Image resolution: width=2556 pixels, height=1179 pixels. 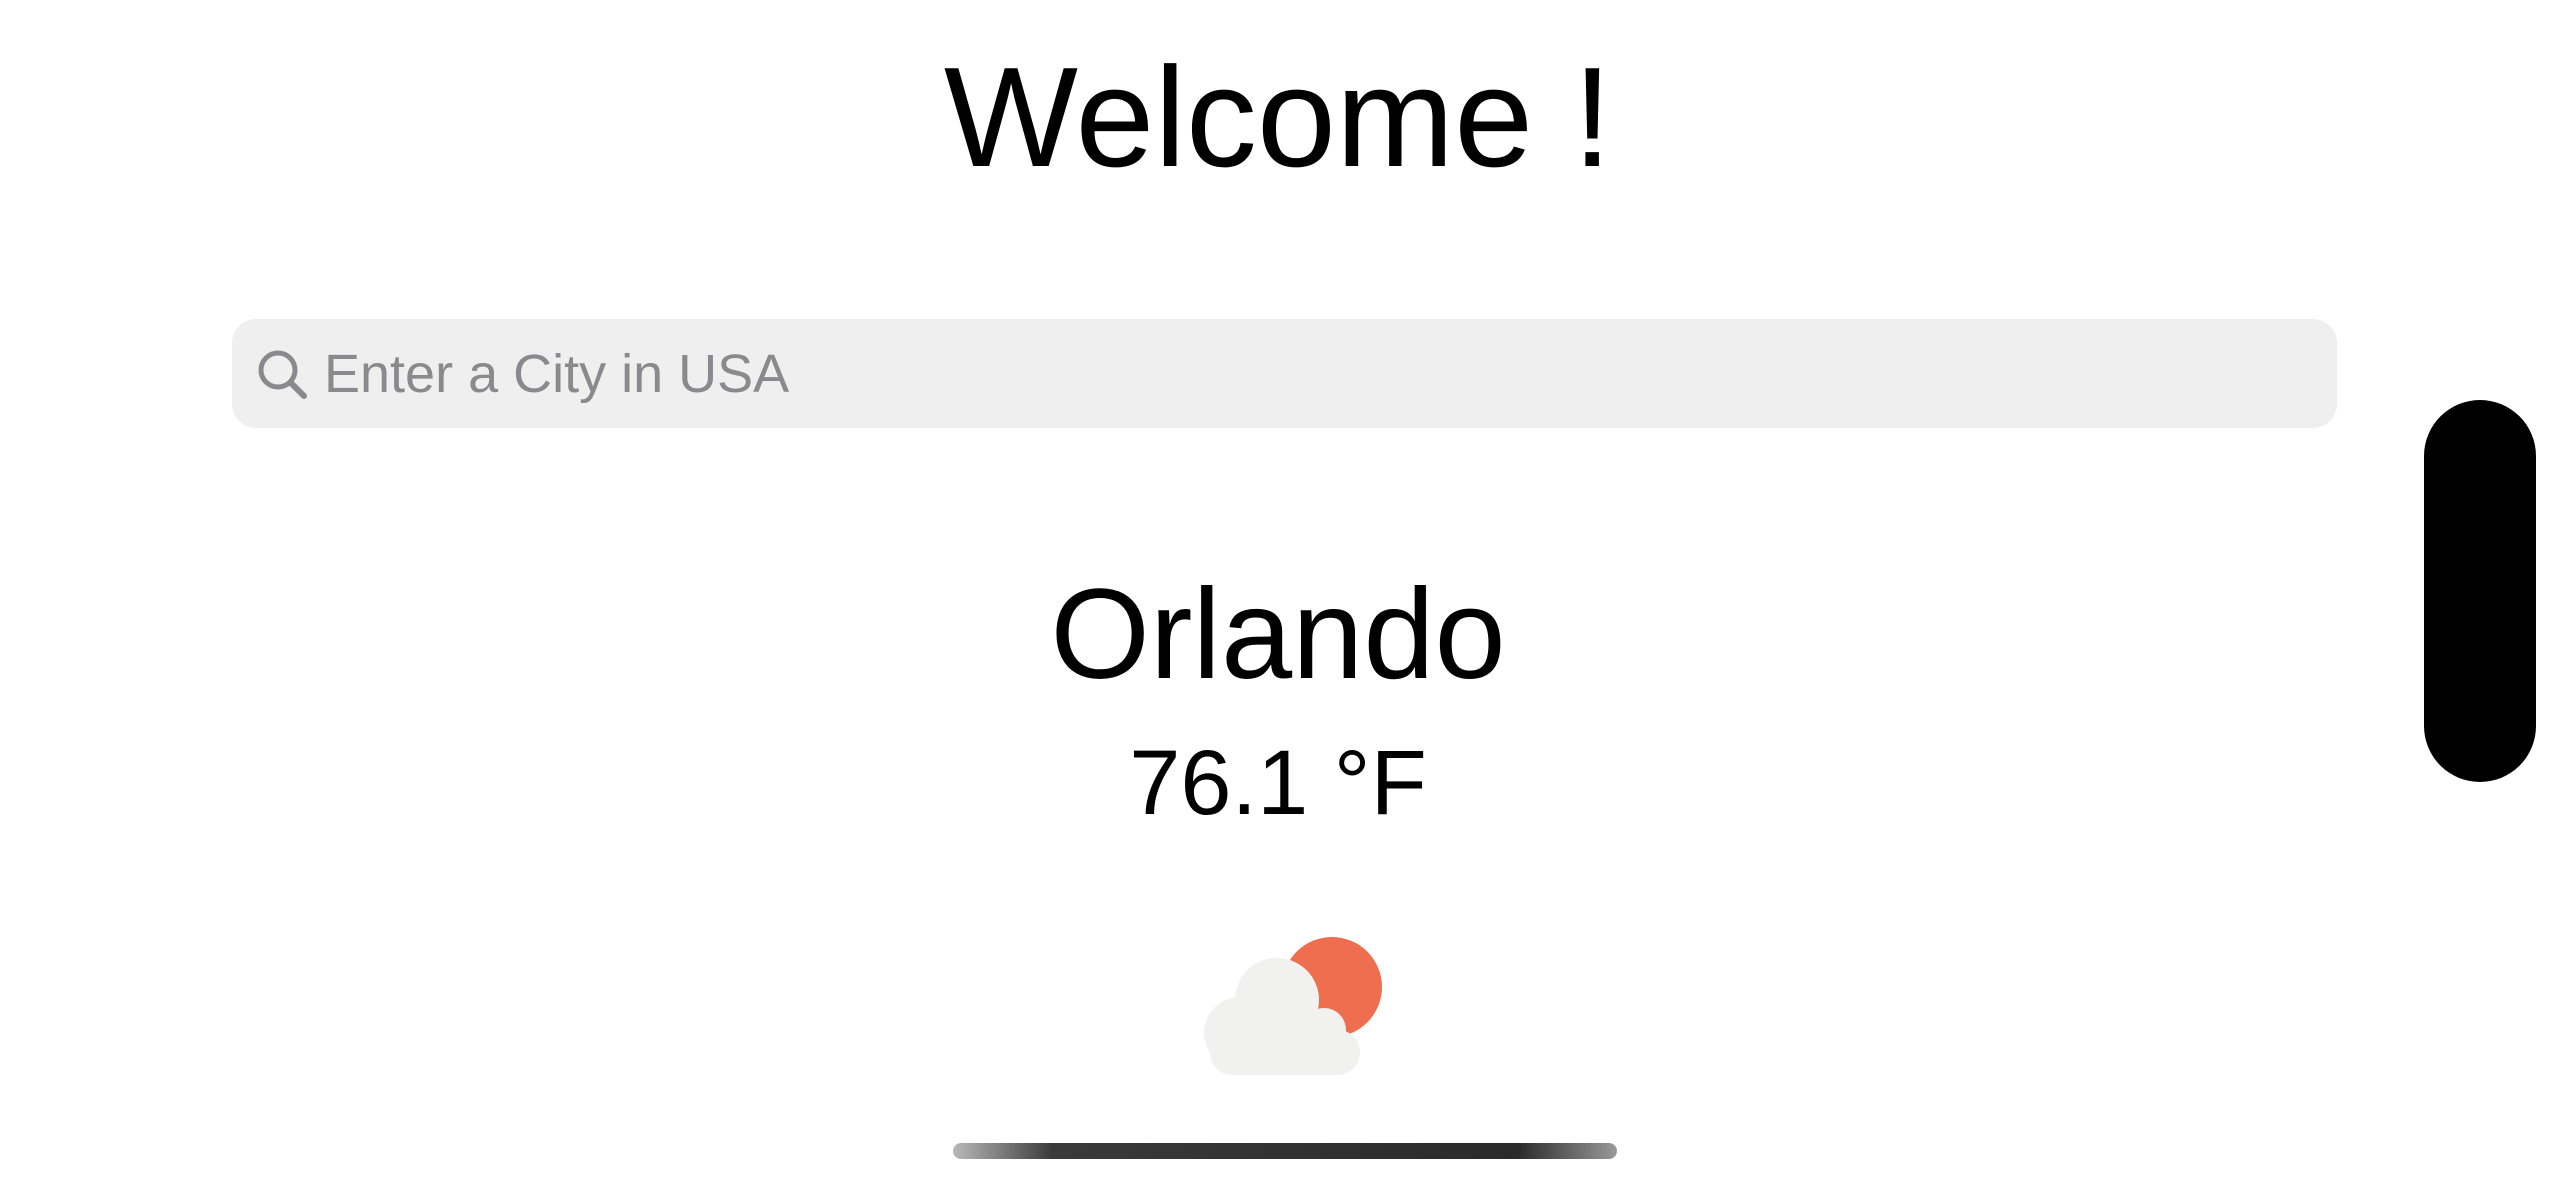 What do you see at coordinates (1293, 1006) in the screenshot?
I see `partly-cloudy-icon` at bounding box center [1293, 1006].